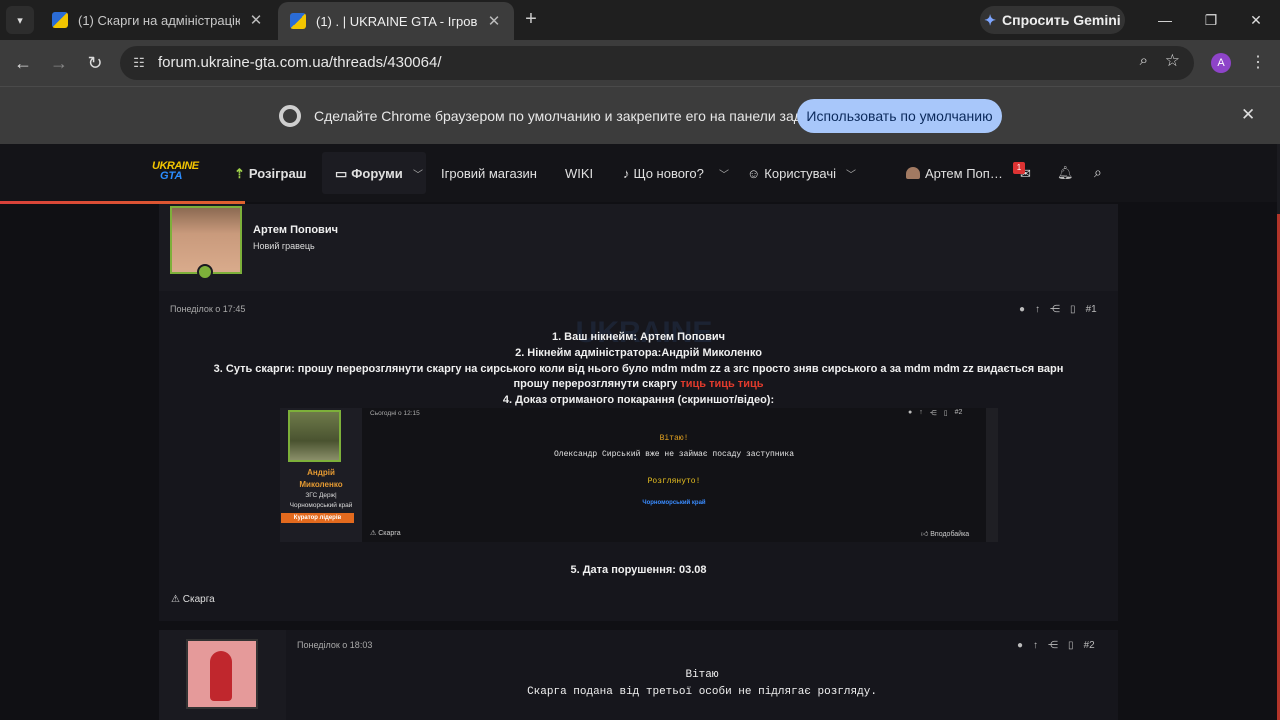 This screenshot has width=1280, height=720. I want to click on new-tab-button: +, so click(531, 19).